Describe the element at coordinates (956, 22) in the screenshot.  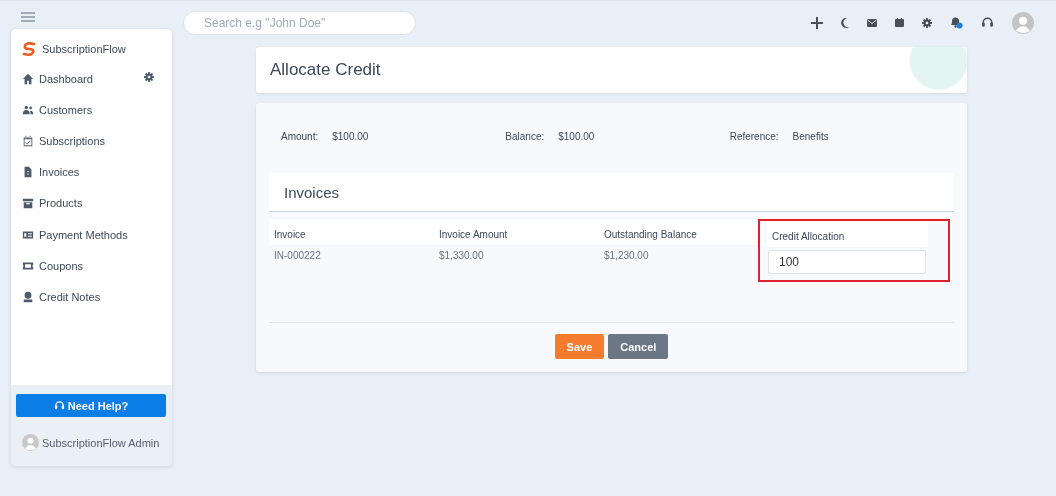
I see `bell-icon` at that location.